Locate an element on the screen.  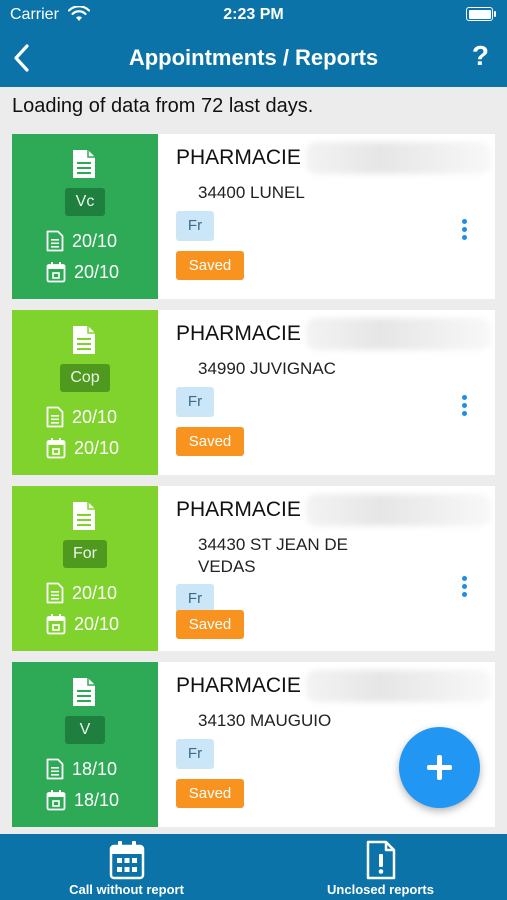
card-side-panel: V 18/10 18/10 is located at coordinates (85, 744).